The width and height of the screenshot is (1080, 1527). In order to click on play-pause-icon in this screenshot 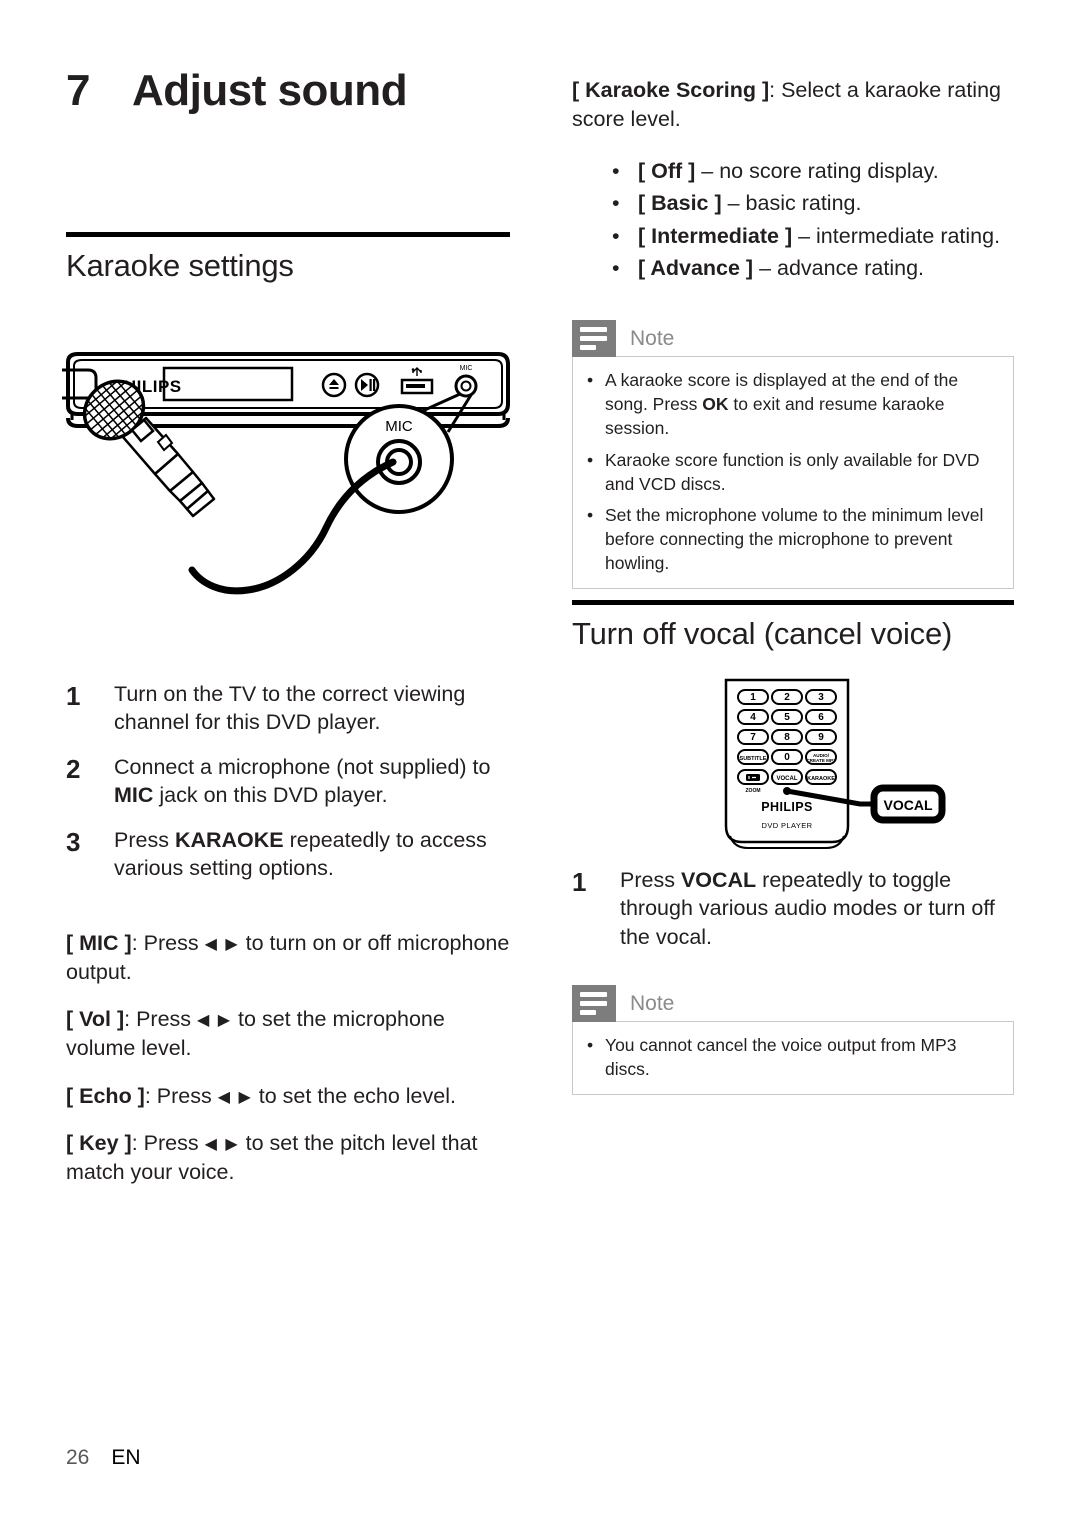, I will do `click(367, 385)`.